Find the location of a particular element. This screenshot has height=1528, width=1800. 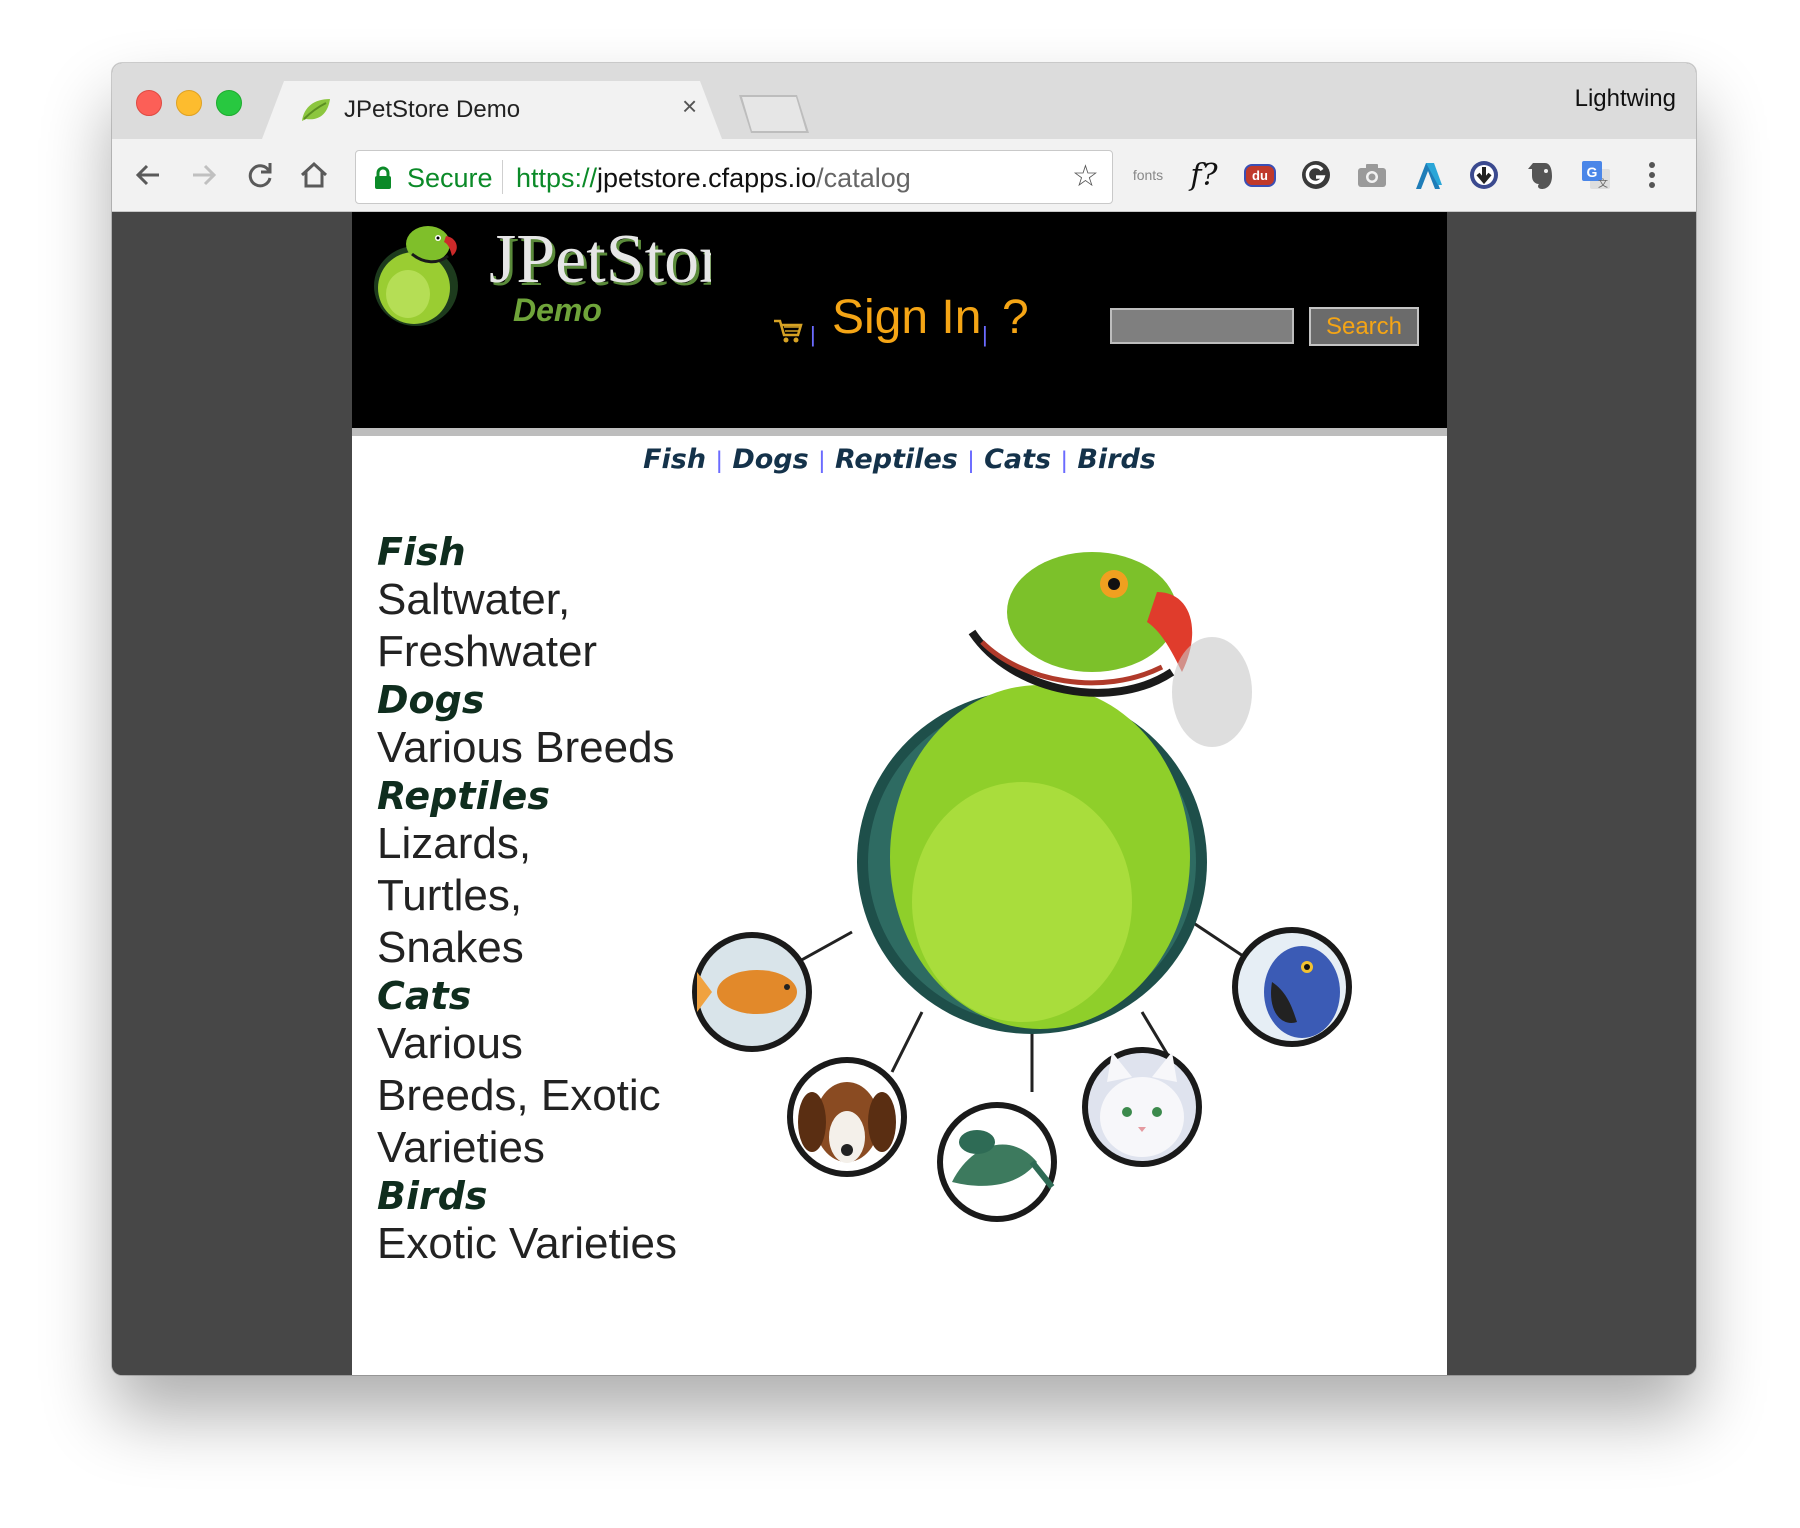

sign-in-link: Sign In is located at coordinates (906, 317).